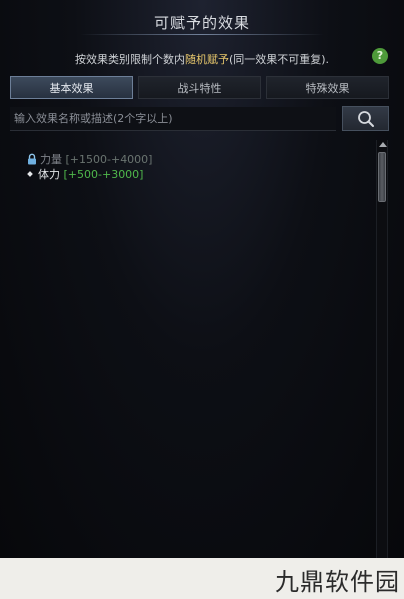 Image resolution: width=404 pixels, height=599 pixels. Describe the element at coordinates (129, 59) in the screenshot. I see `instruction-prefix: 按效果类别限制个数内` at that location.